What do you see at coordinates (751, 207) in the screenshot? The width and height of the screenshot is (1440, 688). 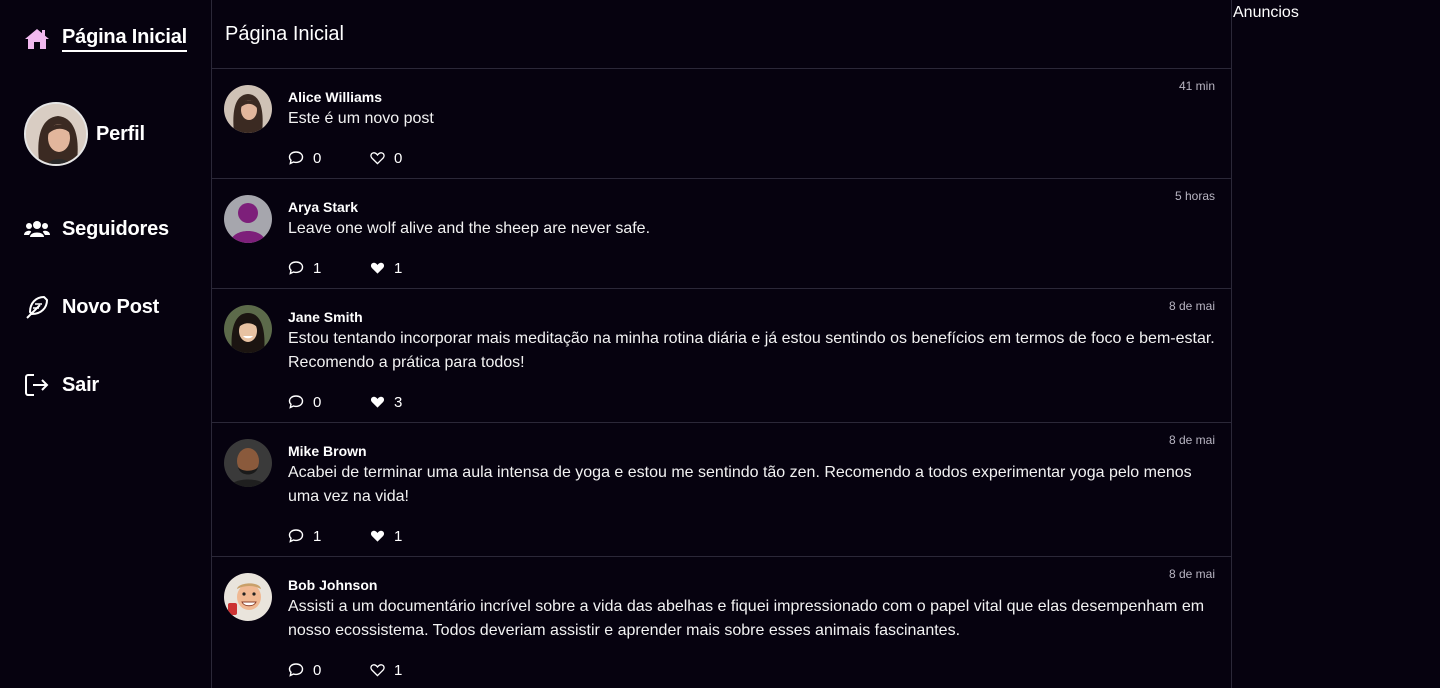 I see `post-author: Arya Stark` at bounding box center [751, 207].